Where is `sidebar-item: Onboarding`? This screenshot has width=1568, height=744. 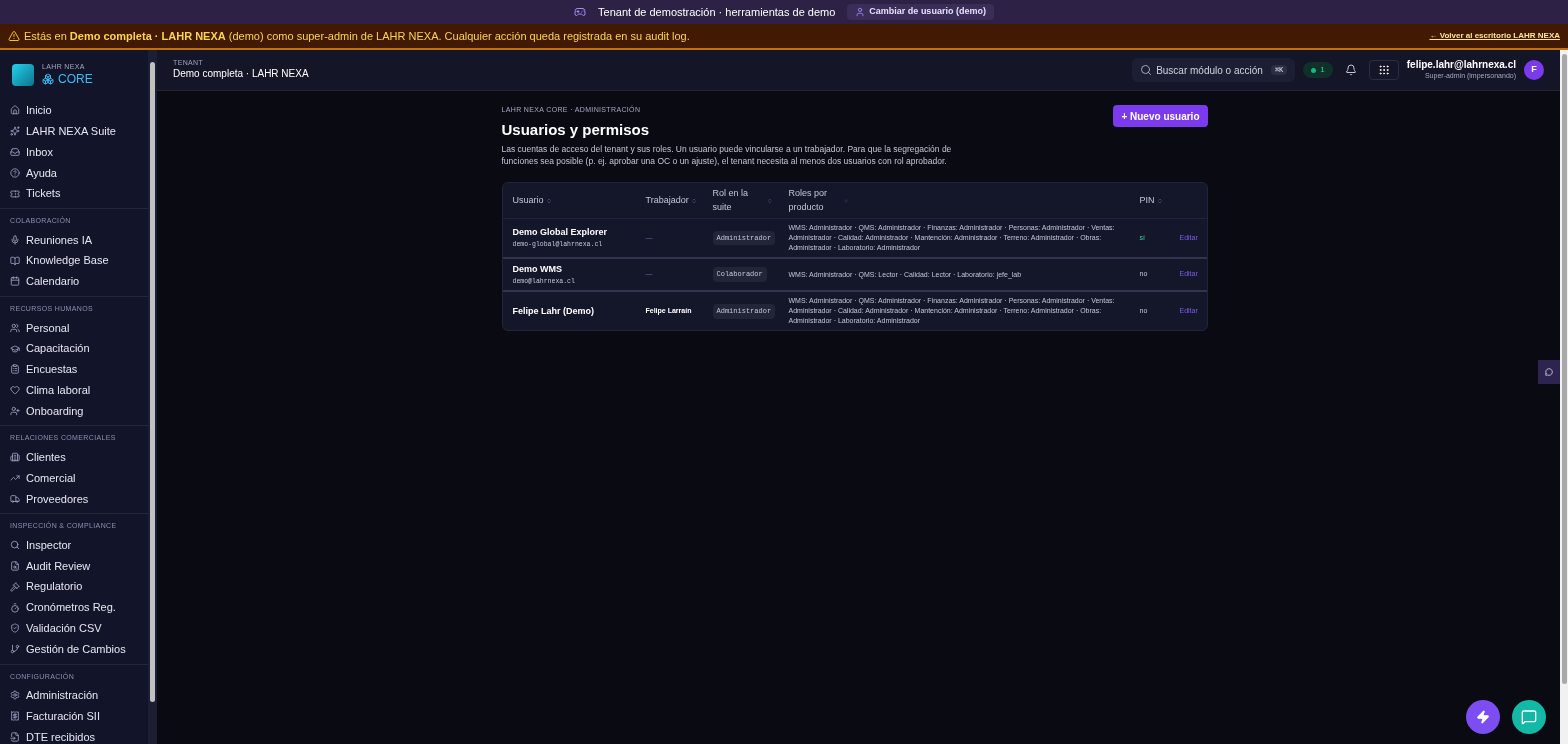 sidebar-item: Onboarding is located at coordinates (74, 411).